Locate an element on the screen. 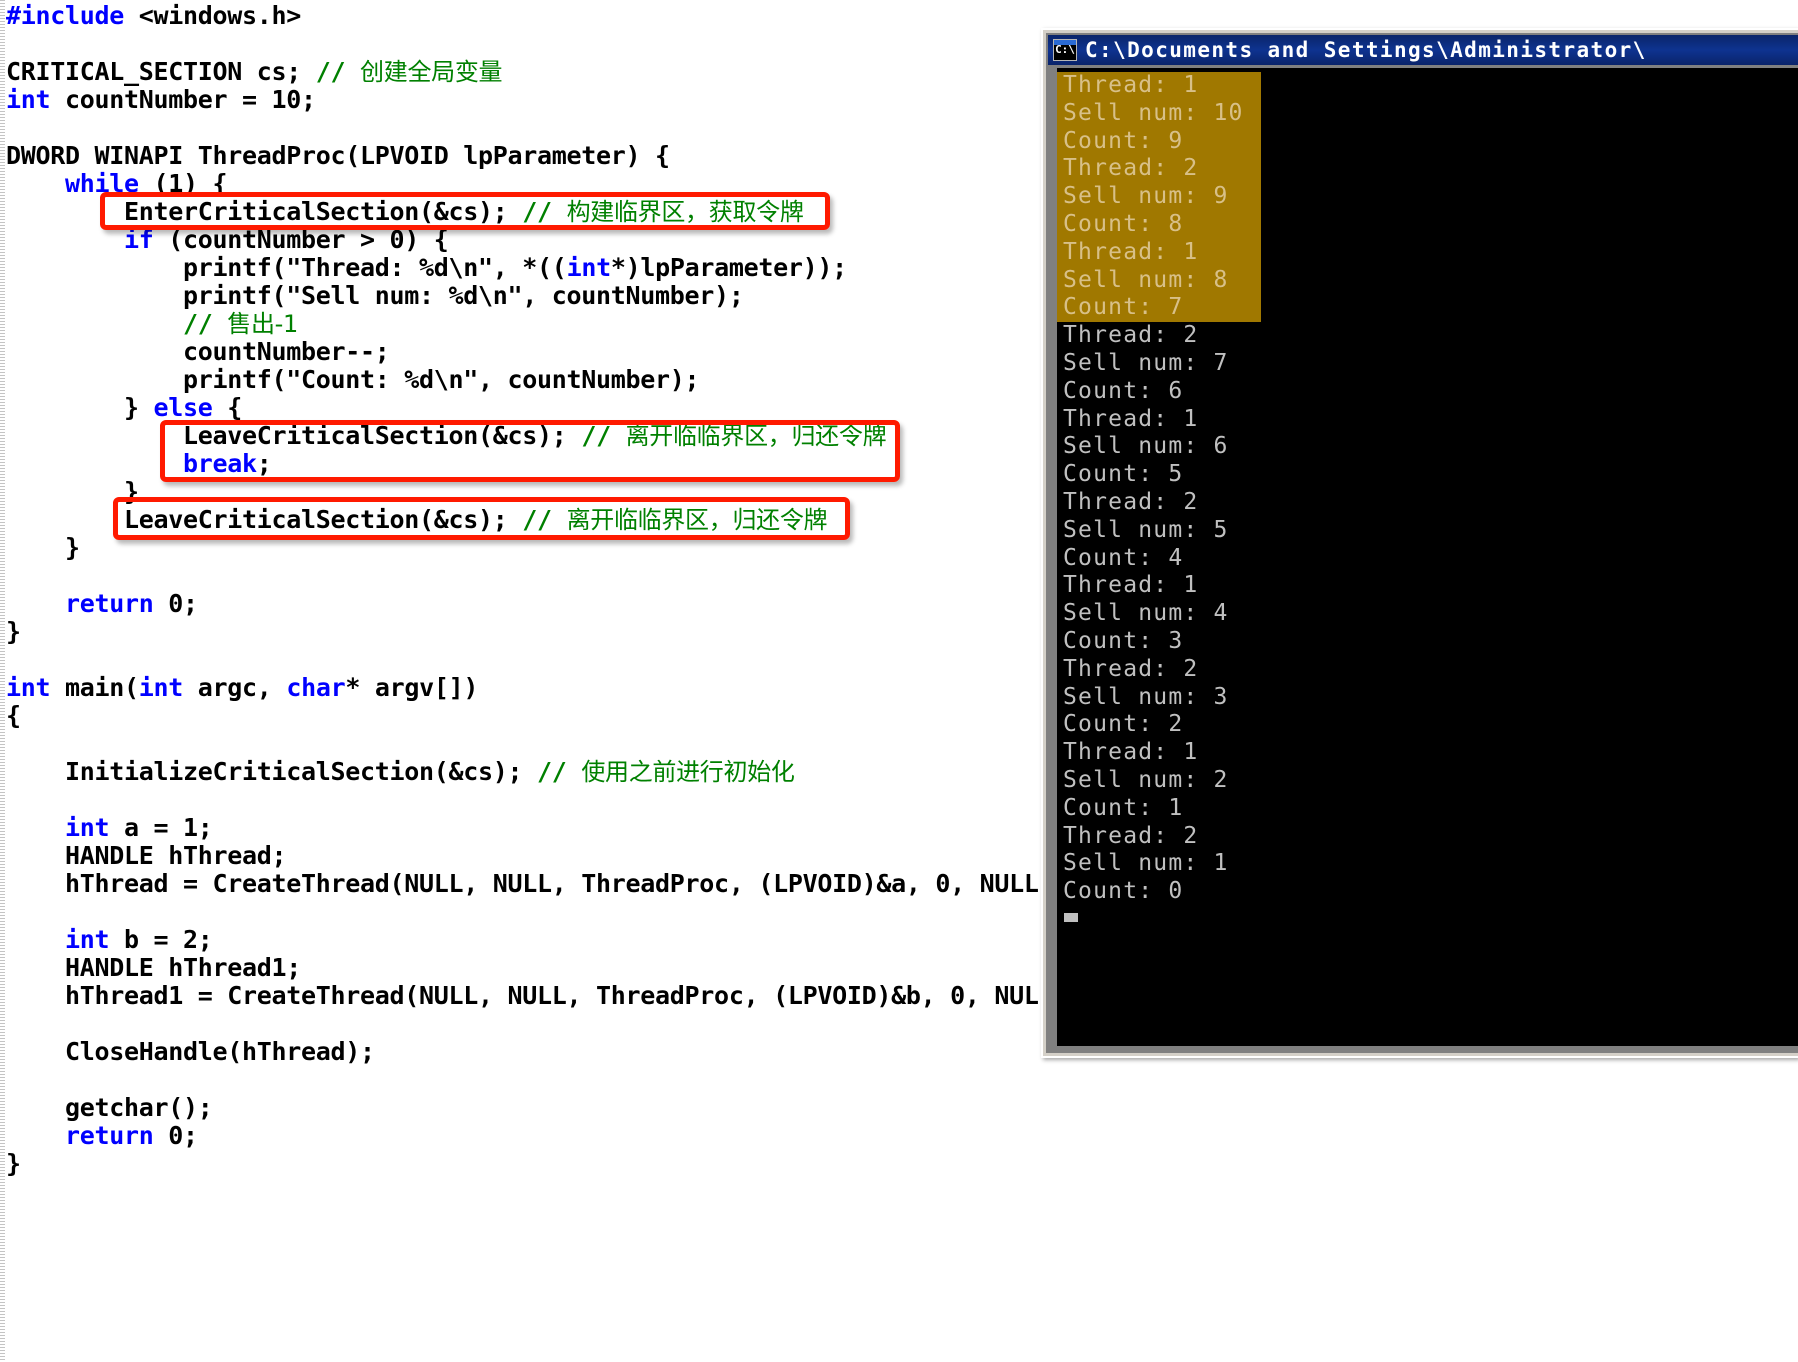 The image size is (1798, 1362). console-line: Count: 3 is located at coordinates (1123, 640).